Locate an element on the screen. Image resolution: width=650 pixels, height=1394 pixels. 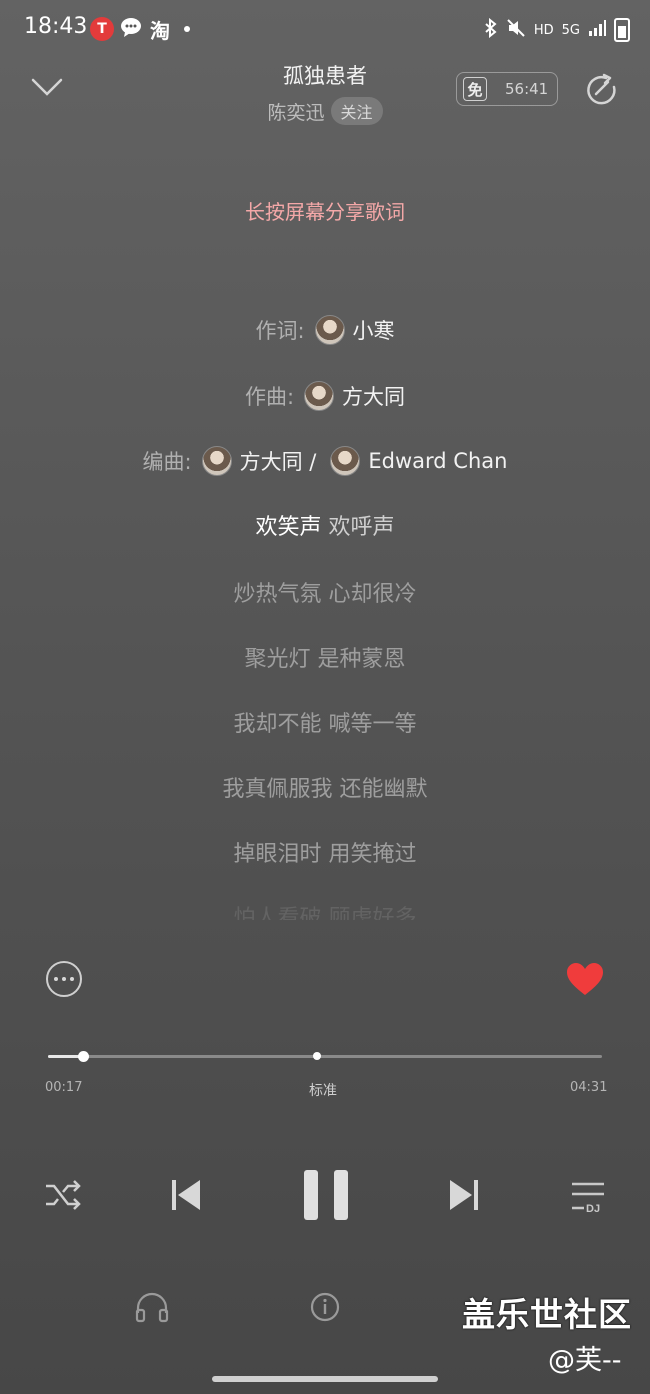
status-bar: 18:43 T 淘 HD 5G is located at coordinates (325, 29).